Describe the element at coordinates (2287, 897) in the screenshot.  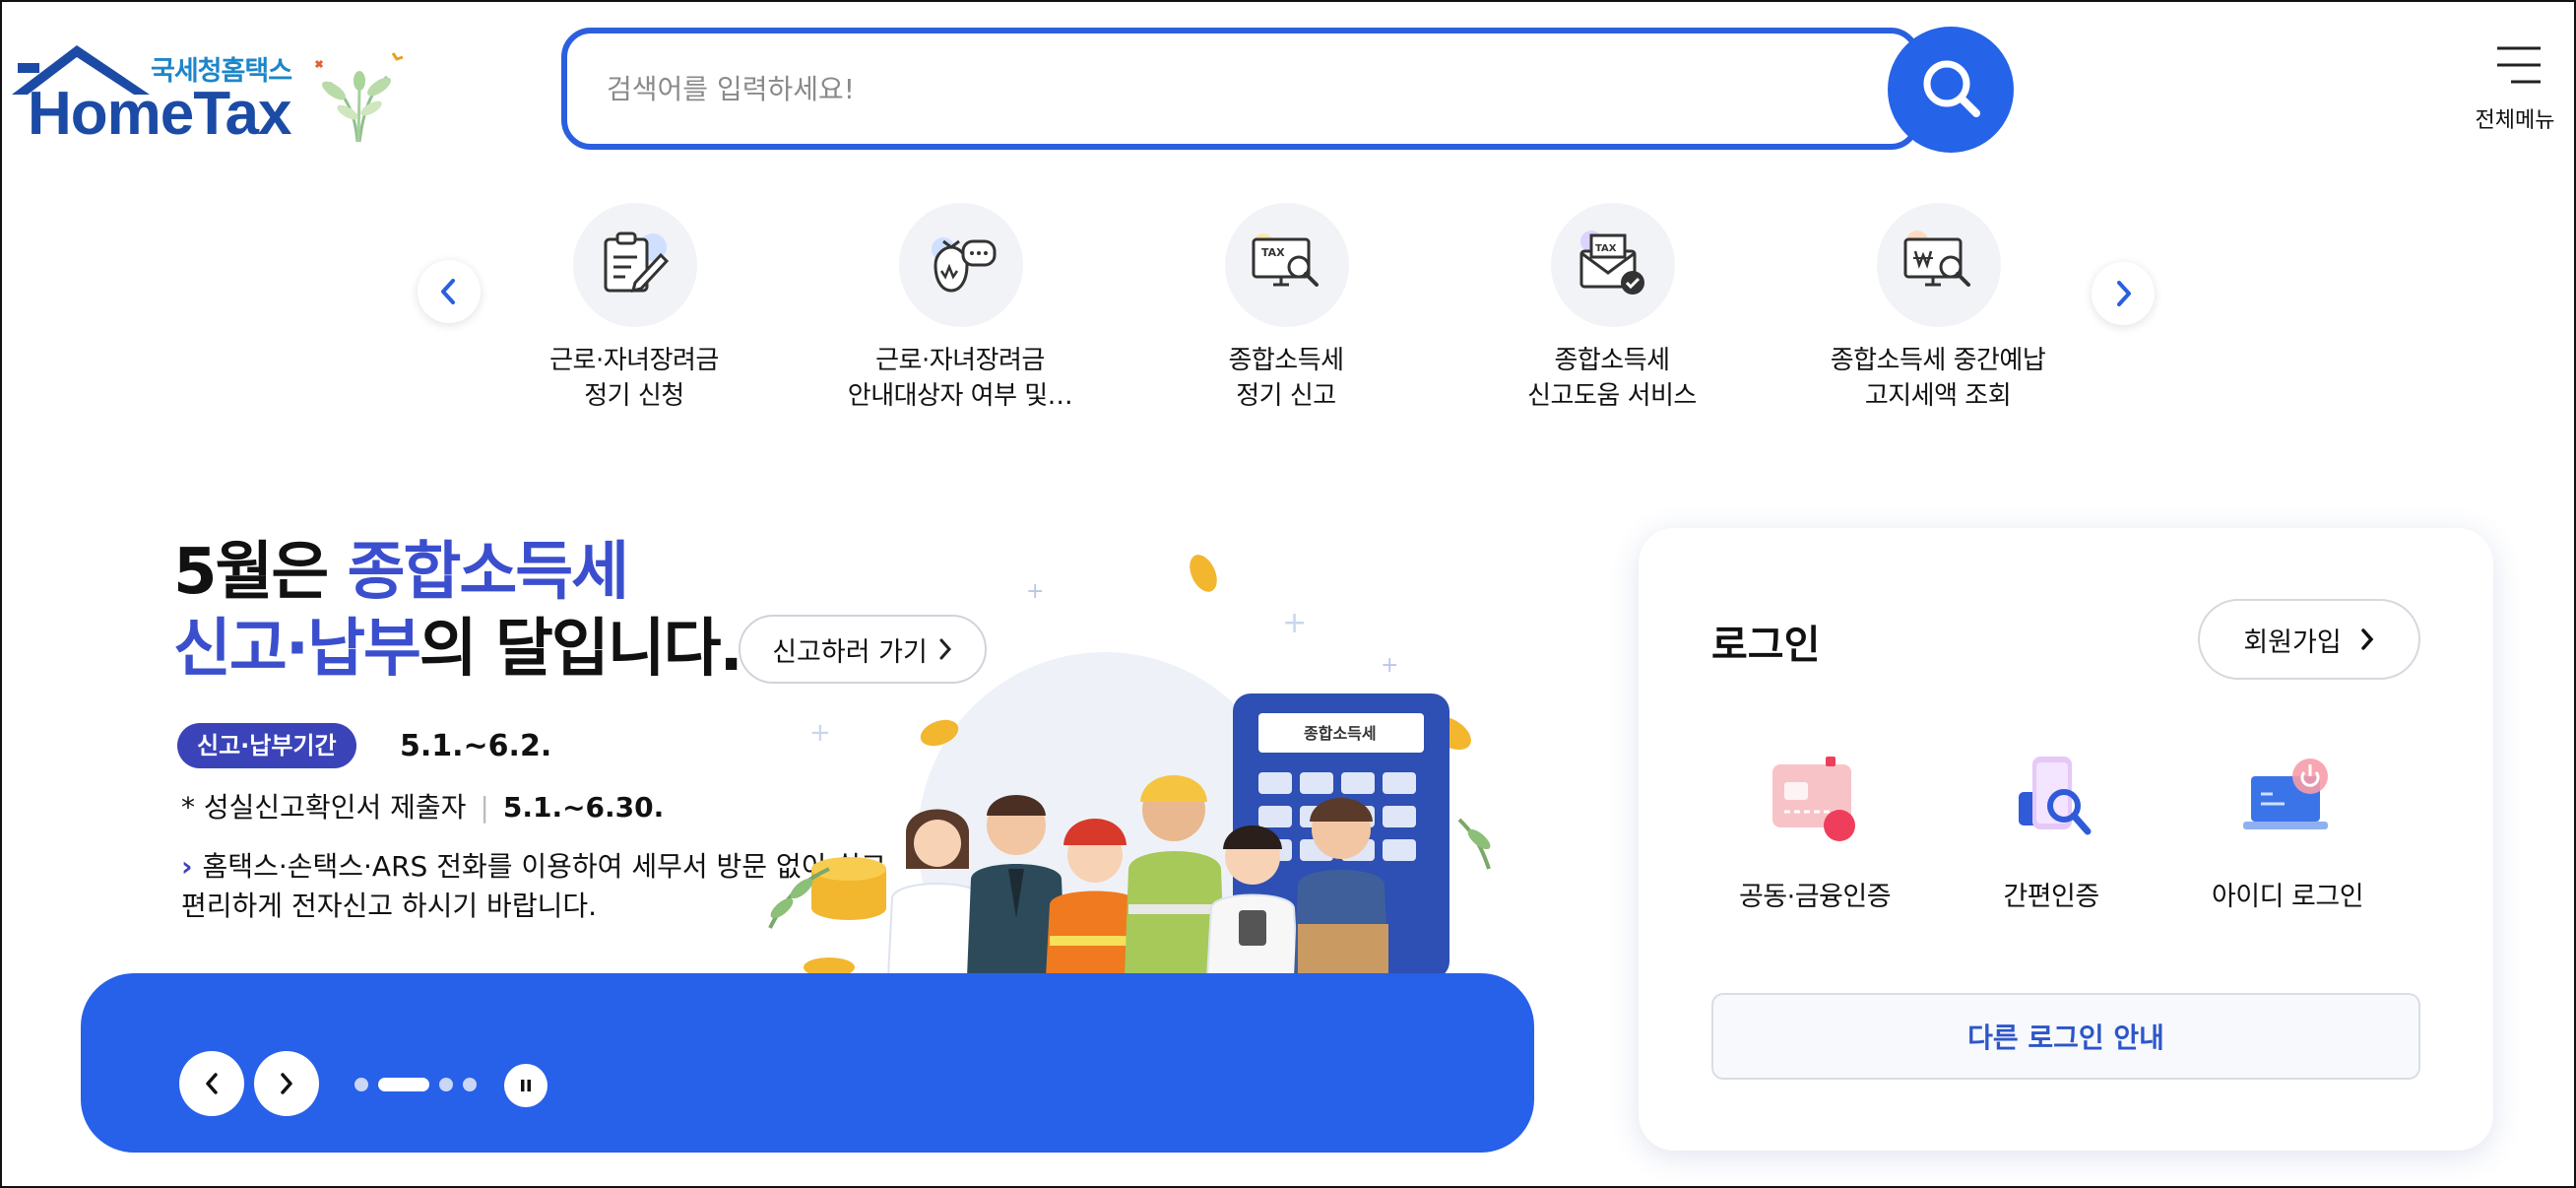
I see `auth-label: 아이디 로그인` at that location.